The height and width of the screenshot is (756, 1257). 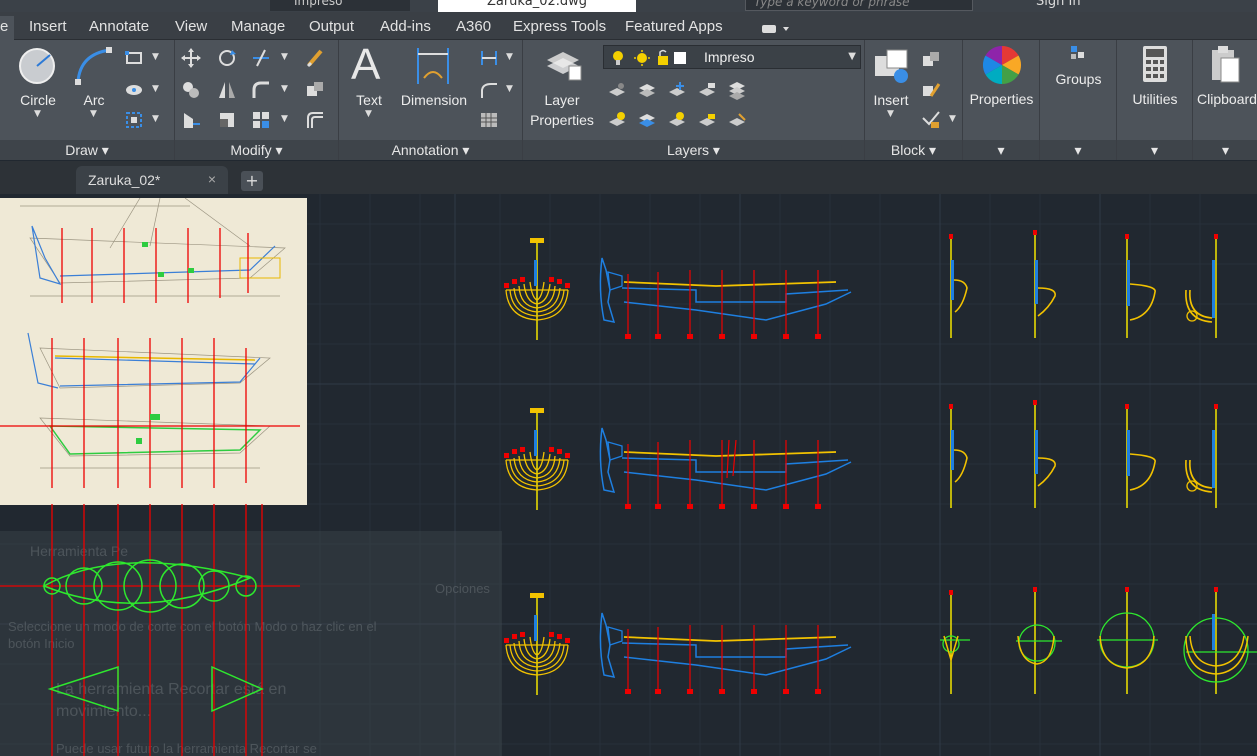 I want to click on current-layer-name: Impreso, so click(x=729, y=57).